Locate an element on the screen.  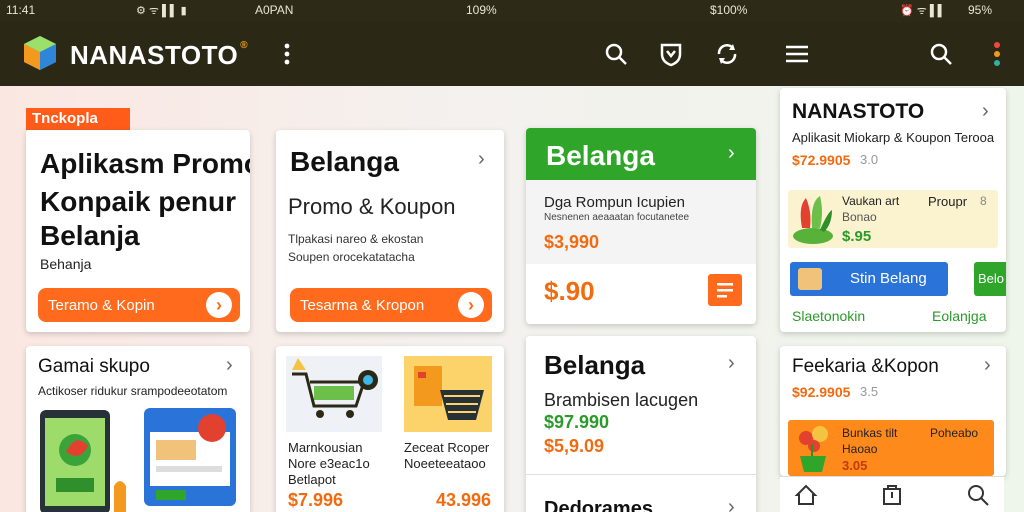
kopon-title: Feekaria &Kopon is located at coordinates (865, 366).